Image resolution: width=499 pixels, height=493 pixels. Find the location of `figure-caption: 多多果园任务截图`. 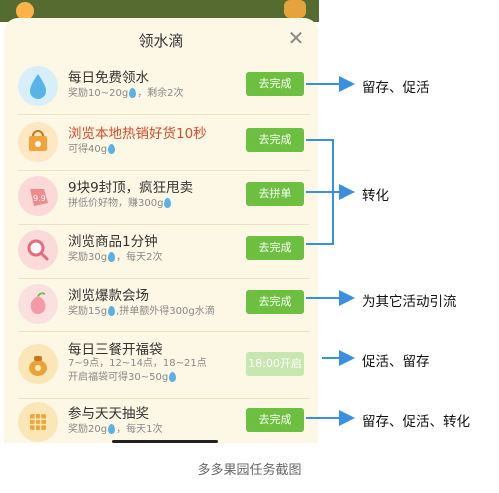

figure-caption: 多多果园任务截图 is located at coordinates (249, 470).